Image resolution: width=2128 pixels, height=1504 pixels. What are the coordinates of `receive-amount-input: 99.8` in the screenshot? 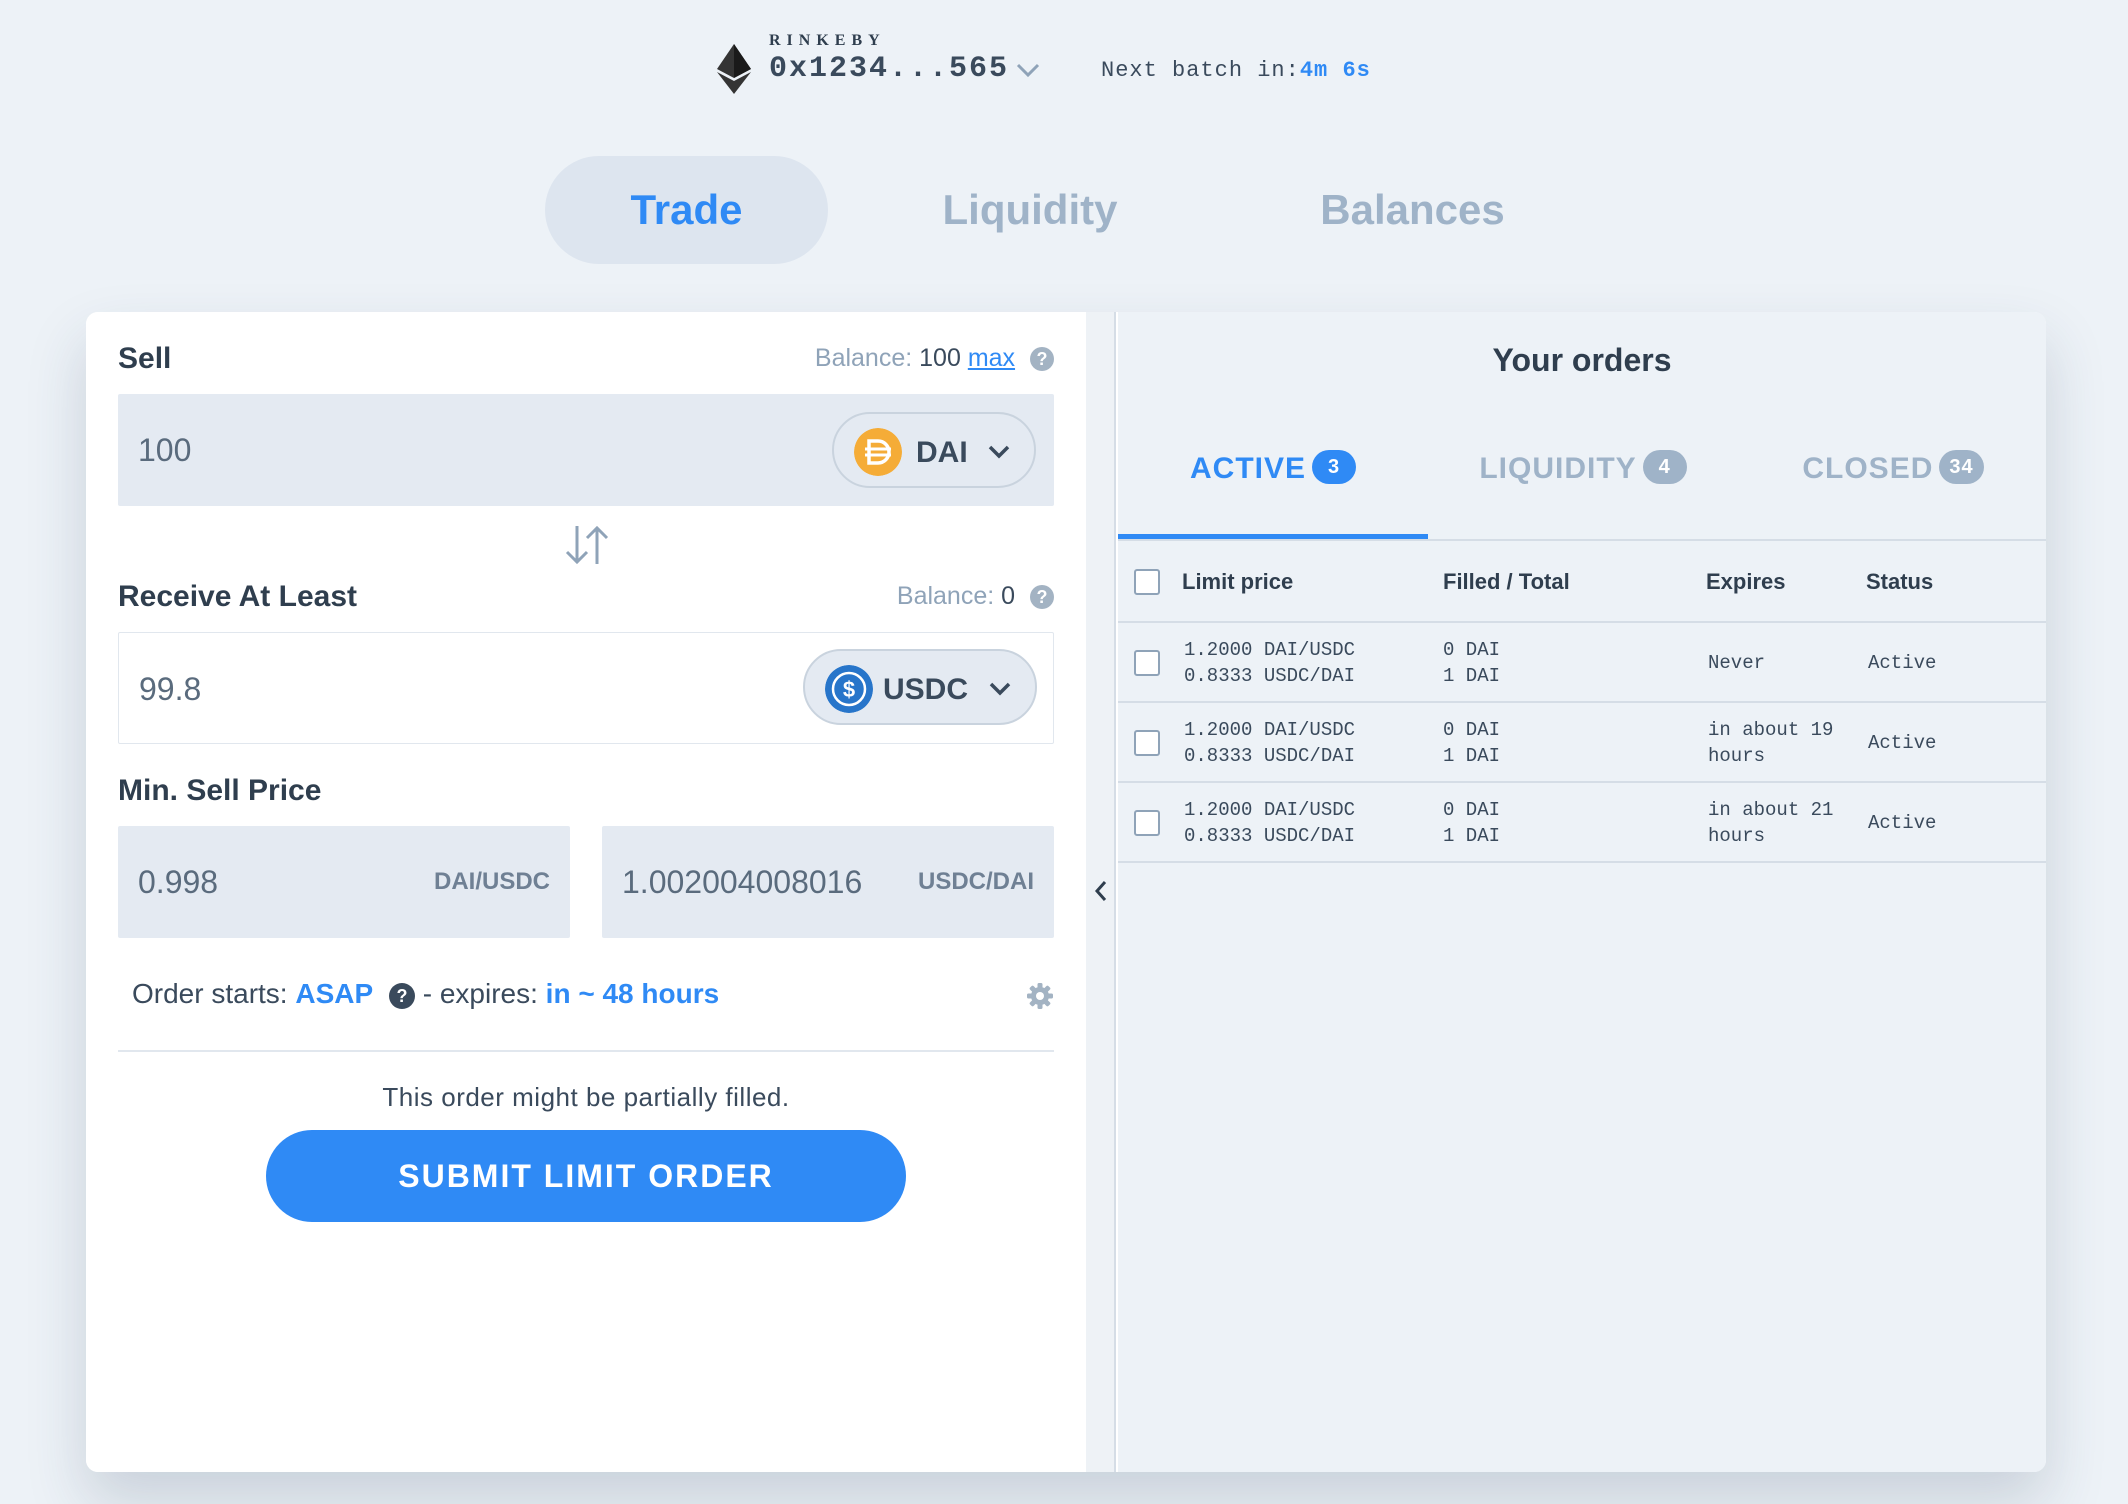 It's located at (170, 689).